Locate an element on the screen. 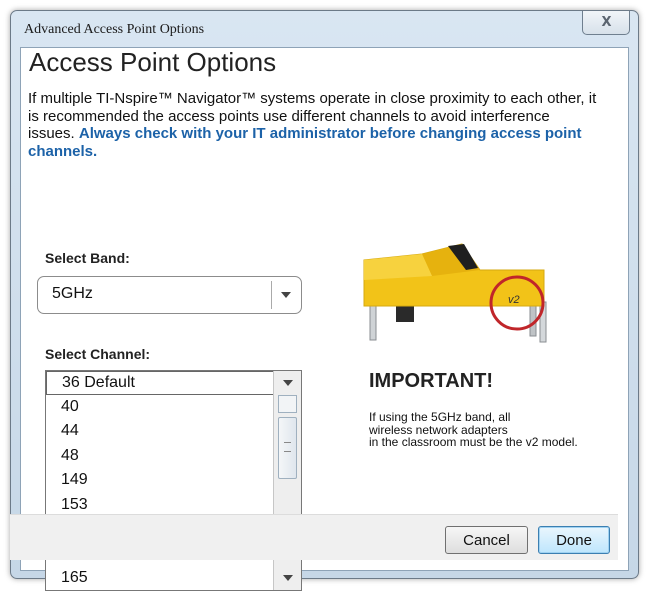 Image resolution: width=648 pixels, height=591 pixels. band-select: 5GHz is located at coordinates (169, 295).